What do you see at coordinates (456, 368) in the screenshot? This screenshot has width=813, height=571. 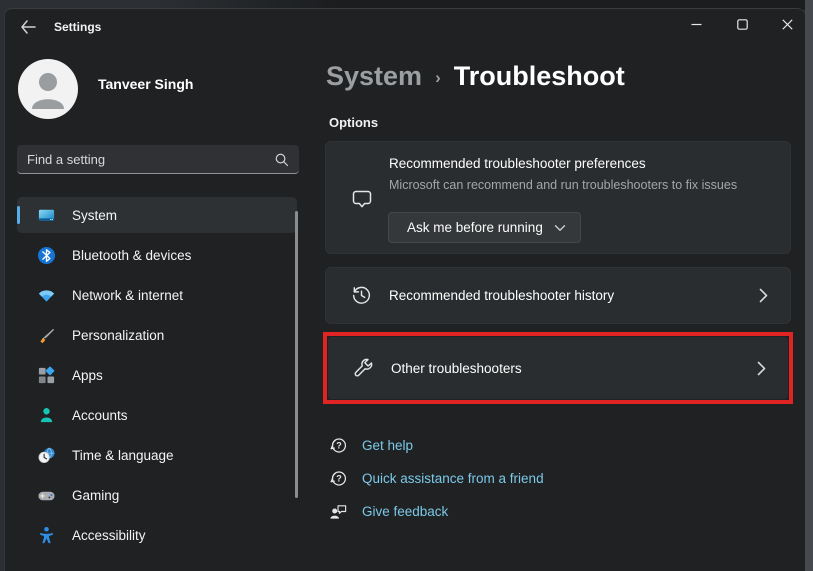 I see `row-label: Other troubleshooters` at bounding box center [456, 368].